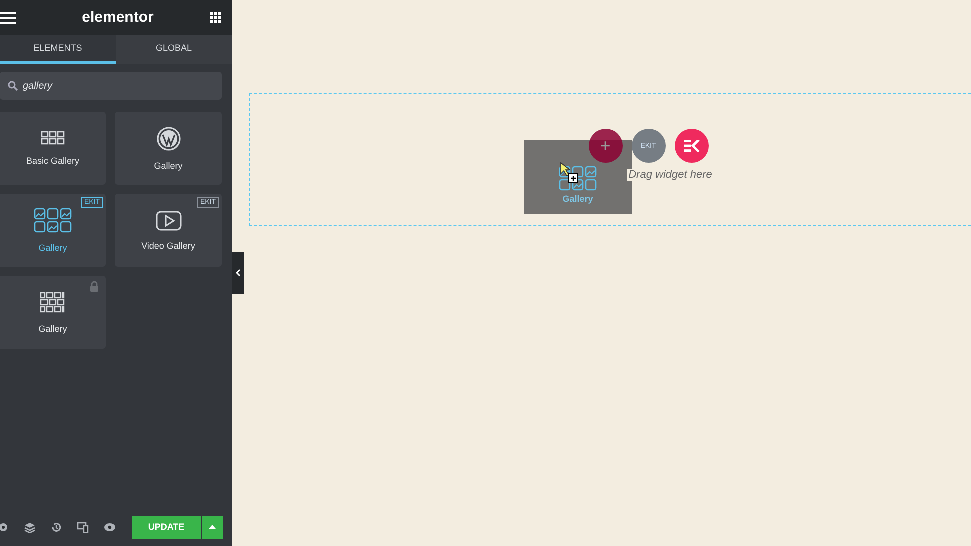 This screenshot has width=971, height=546. Describe the element at coordinates (570, 173) in the screenshot. I see `cursor-icon` at that location.